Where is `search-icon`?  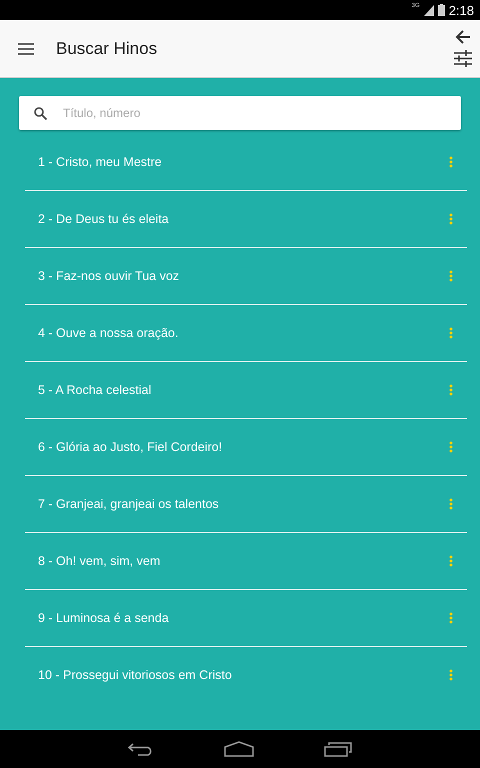
search-icon is located at coordinates (40, 113).